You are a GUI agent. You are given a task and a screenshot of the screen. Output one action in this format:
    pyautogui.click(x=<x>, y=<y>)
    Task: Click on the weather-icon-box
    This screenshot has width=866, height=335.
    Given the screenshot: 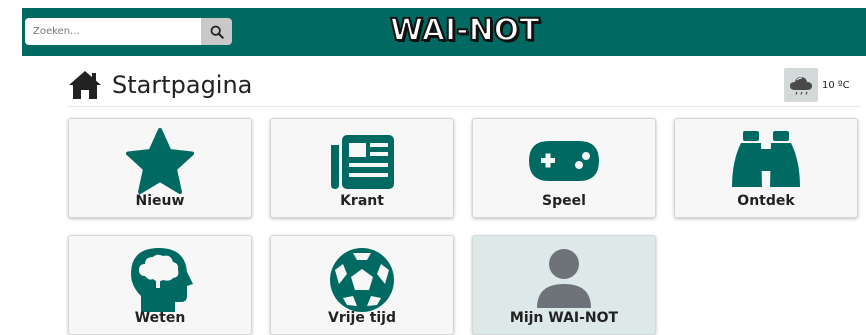 What is the action you would take?
    pyautogui.click(x=801, y=85)
    